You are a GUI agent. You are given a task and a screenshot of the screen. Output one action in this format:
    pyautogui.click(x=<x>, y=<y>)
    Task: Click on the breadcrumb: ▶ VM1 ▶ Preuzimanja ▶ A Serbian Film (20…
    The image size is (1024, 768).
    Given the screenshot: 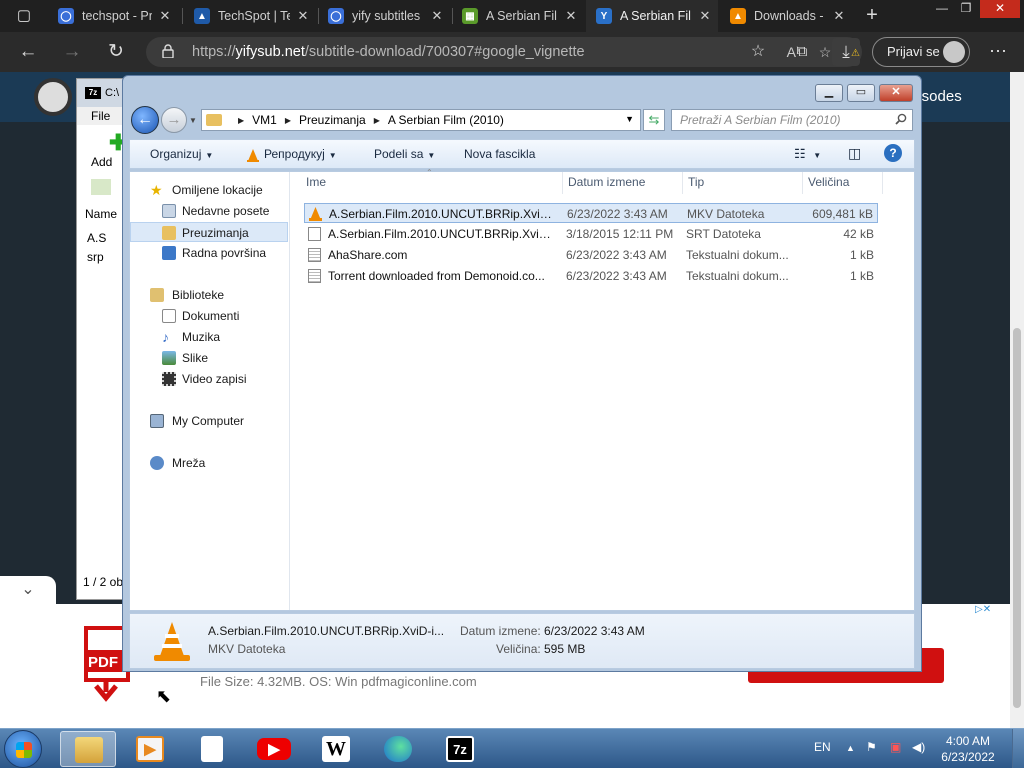 What is the action you would take?
    pyautogui.click(x=421, y=120)
    